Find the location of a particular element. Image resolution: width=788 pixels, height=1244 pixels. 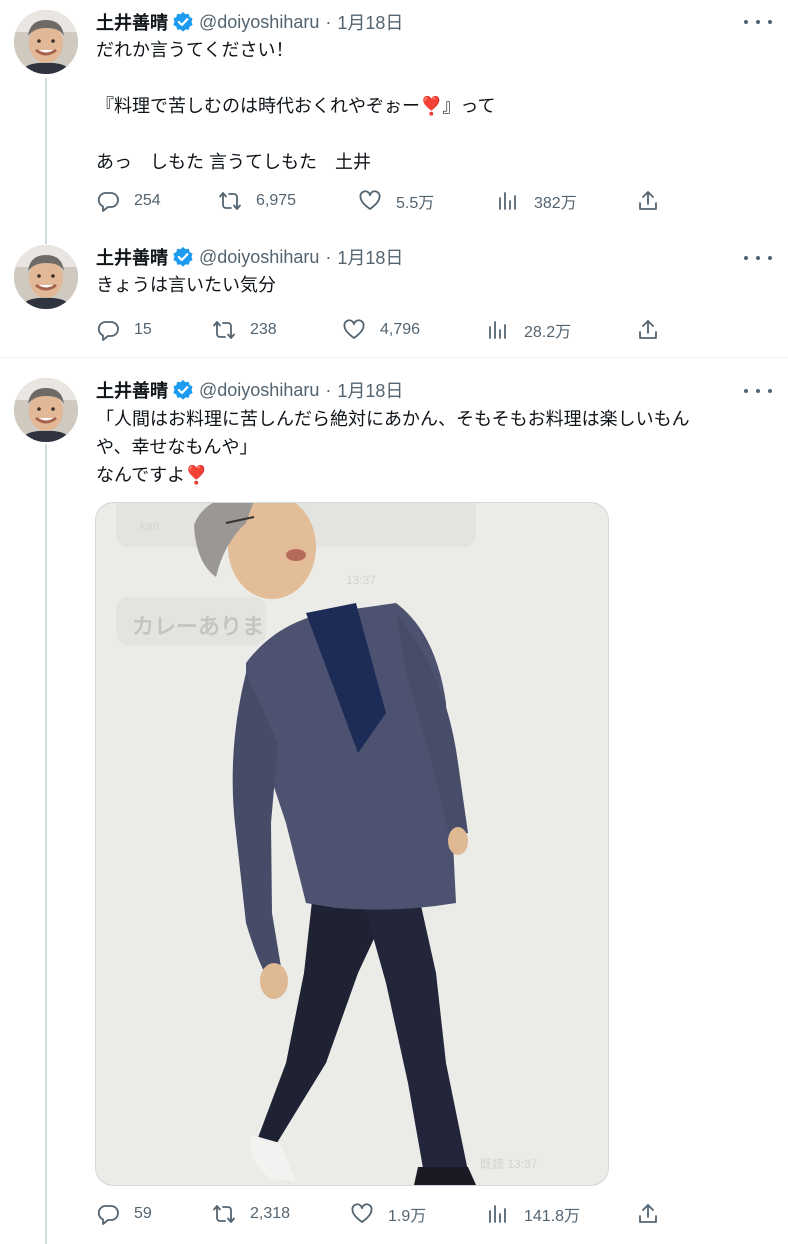

like-button: 1.9万 is located at coordinates (388, 1214).